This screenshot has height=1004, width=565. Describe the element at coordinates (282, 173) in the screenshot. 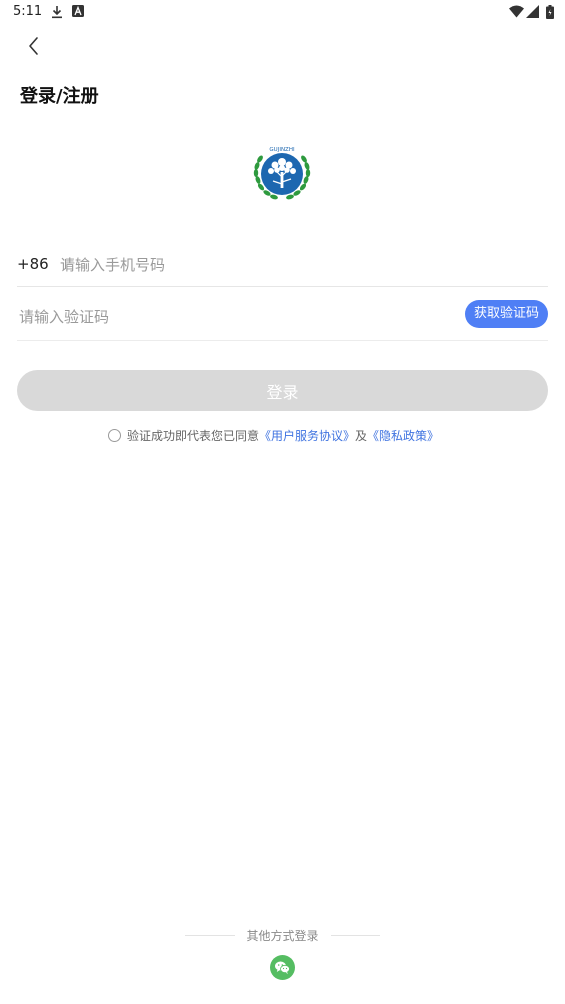

I see `app-logo: GUJINZHI` at that location.